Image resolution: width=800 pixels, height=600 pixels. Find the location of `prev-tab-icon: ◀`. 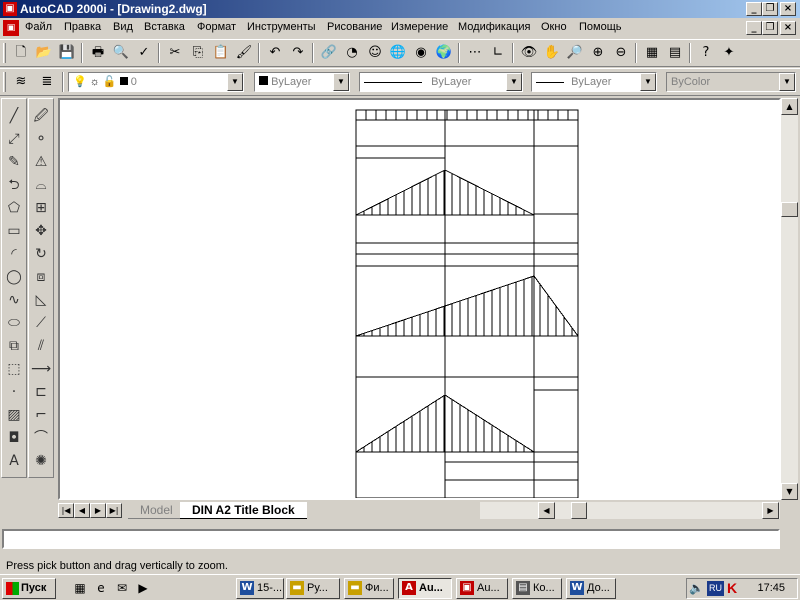

prev-tab-icon: ◀ is located at coordinates (82, 510).